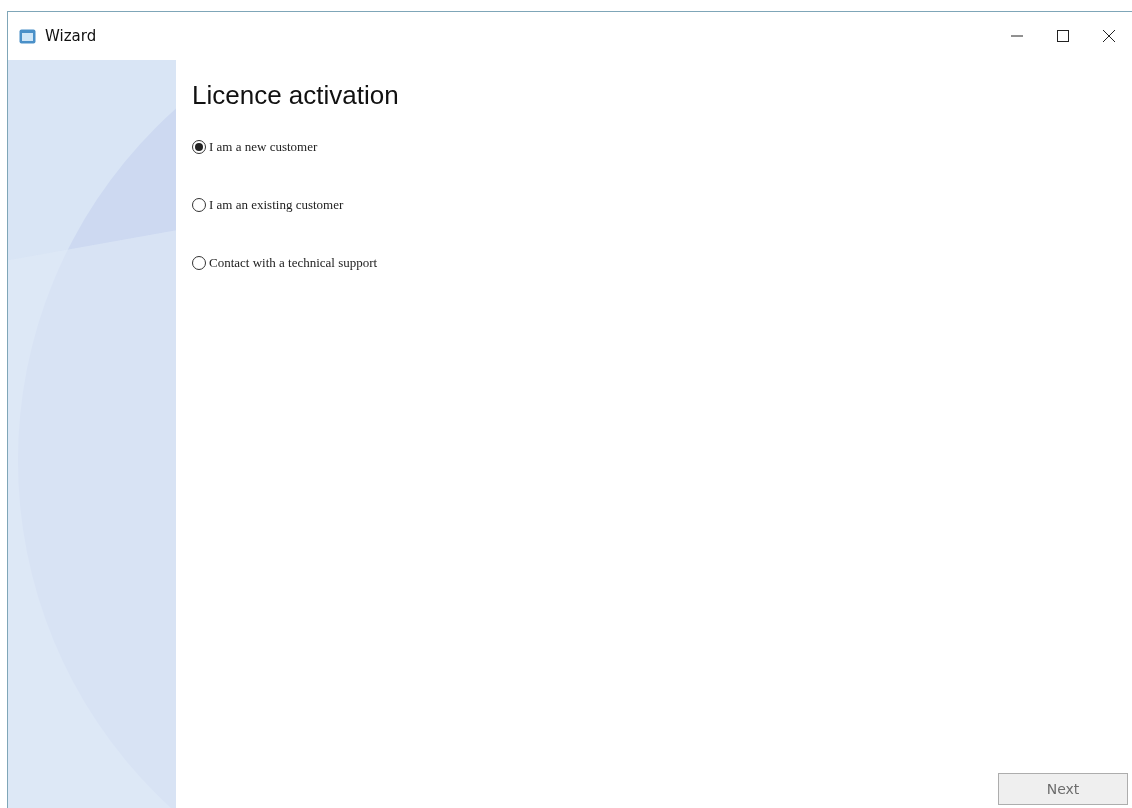  I want to click on minimize-icon, so click(1017, 36).